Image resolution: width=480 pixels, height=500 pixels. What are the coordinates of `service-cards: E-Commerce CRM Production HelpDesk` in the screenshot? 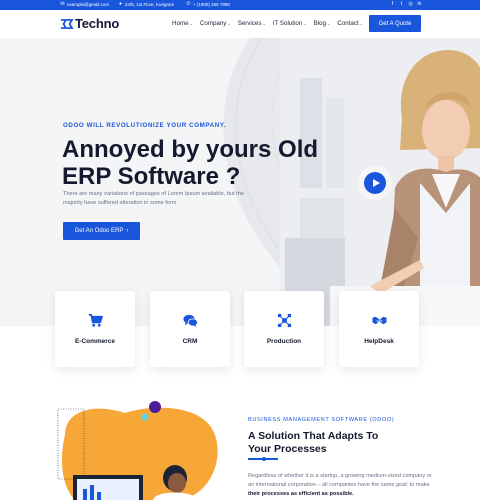 It's located at (241, 329).